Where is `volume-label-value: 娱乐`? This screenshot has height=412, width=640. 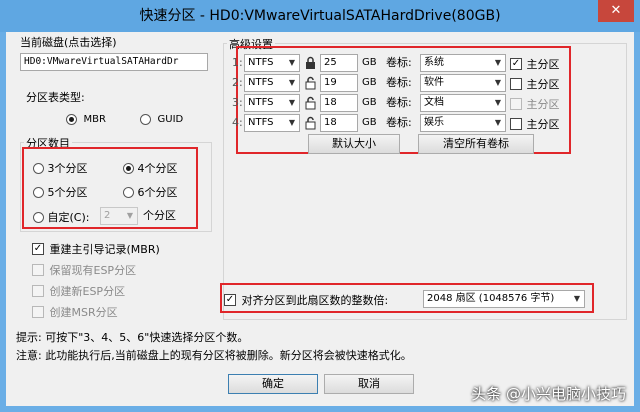
volume-label-value: 娱乐 is located at coordinates (434, 122).